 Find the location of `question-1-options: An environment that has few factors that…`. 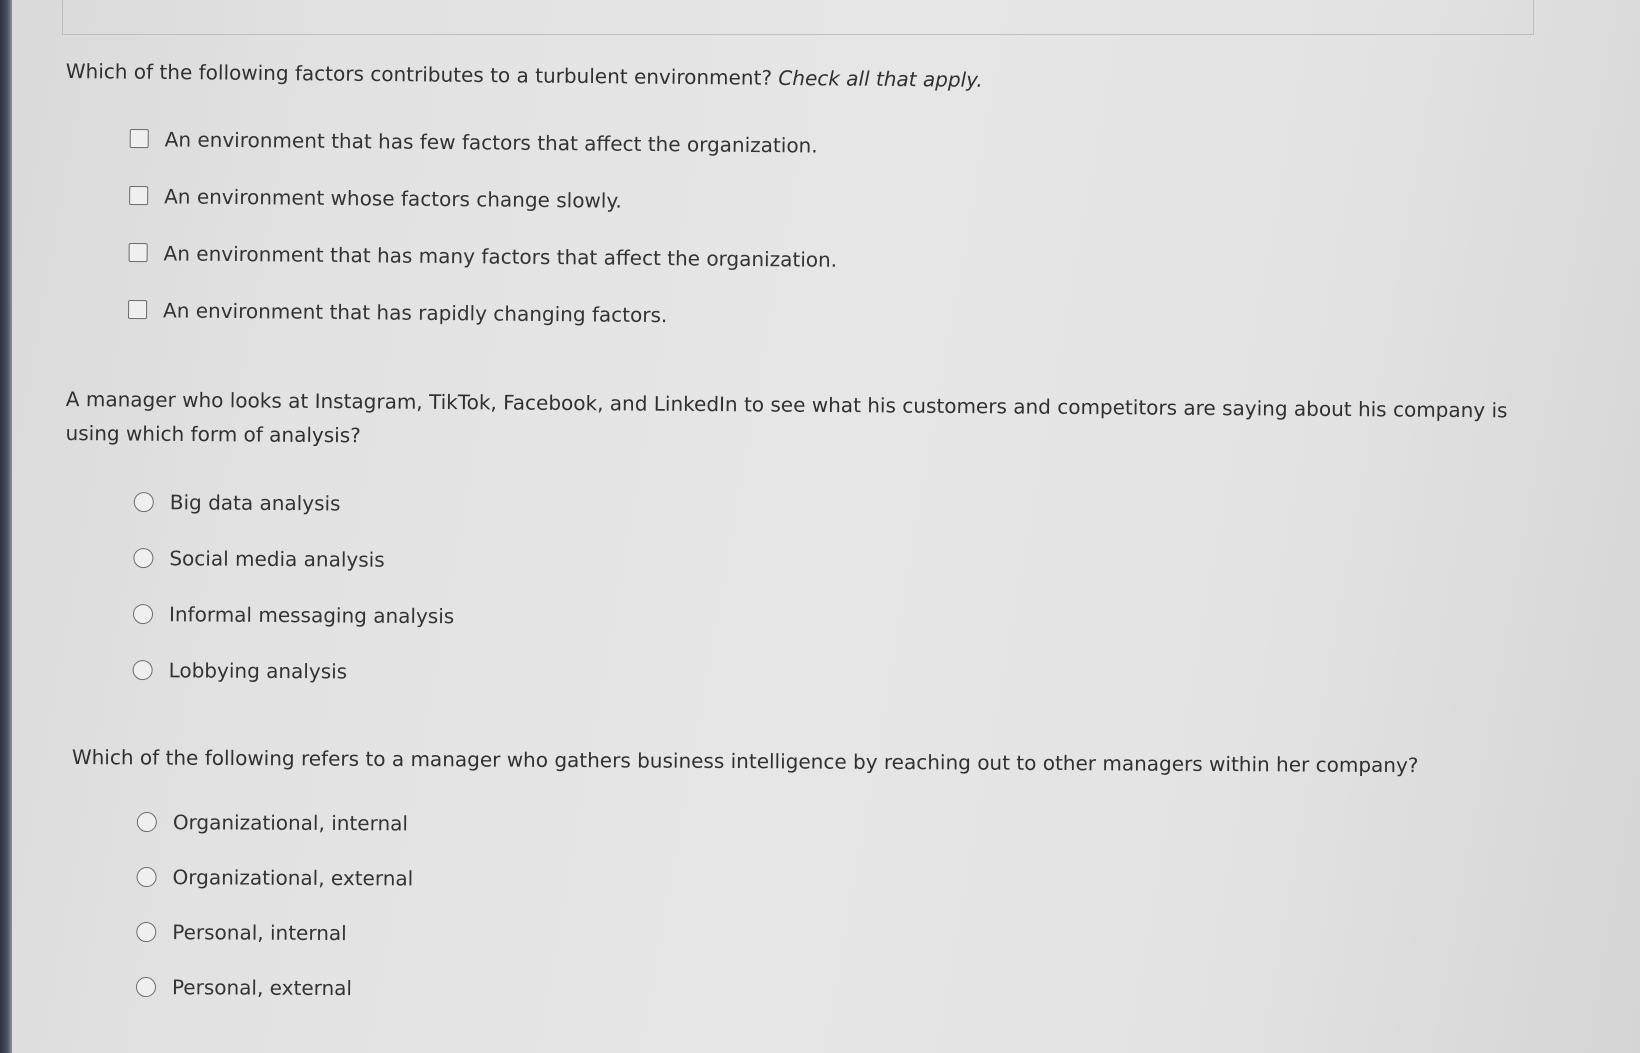

question-1-options: An environment that has few factors that… is located at coordinates (483, 227).